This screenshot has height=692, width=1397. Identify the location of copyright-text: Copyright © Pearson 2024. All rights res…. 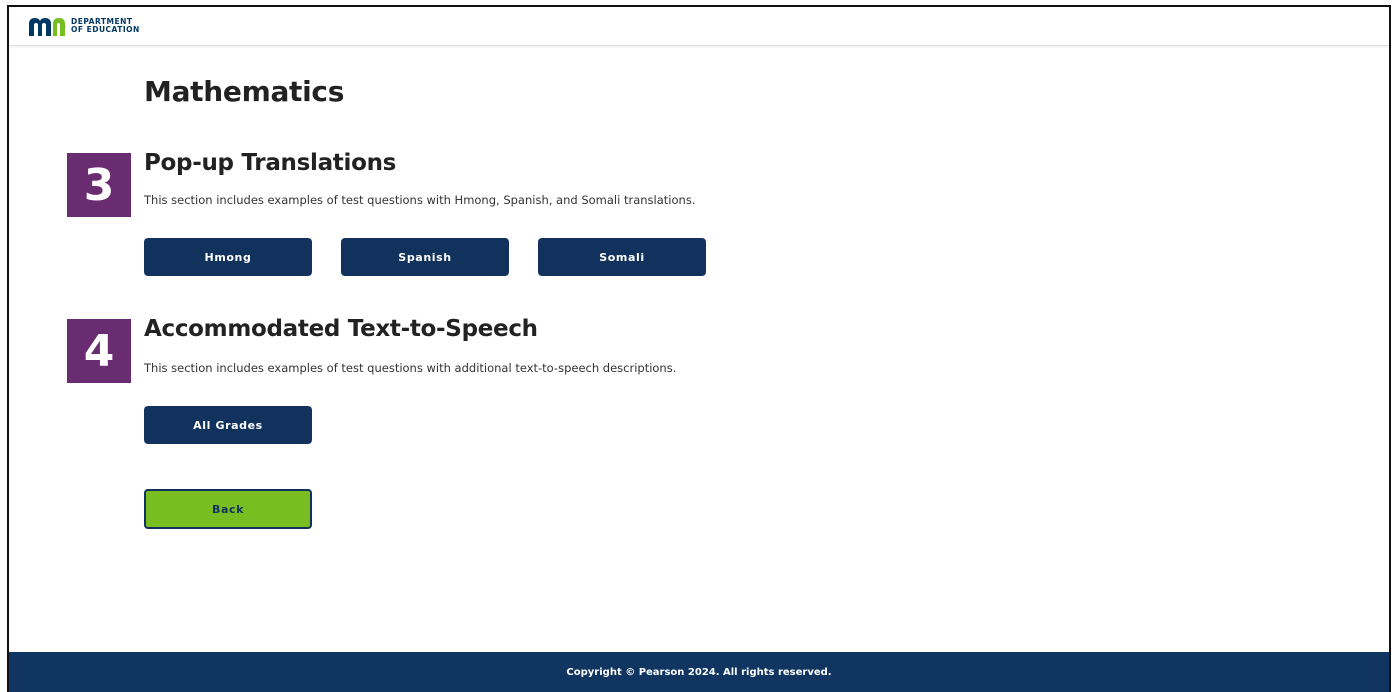
(699, 672).